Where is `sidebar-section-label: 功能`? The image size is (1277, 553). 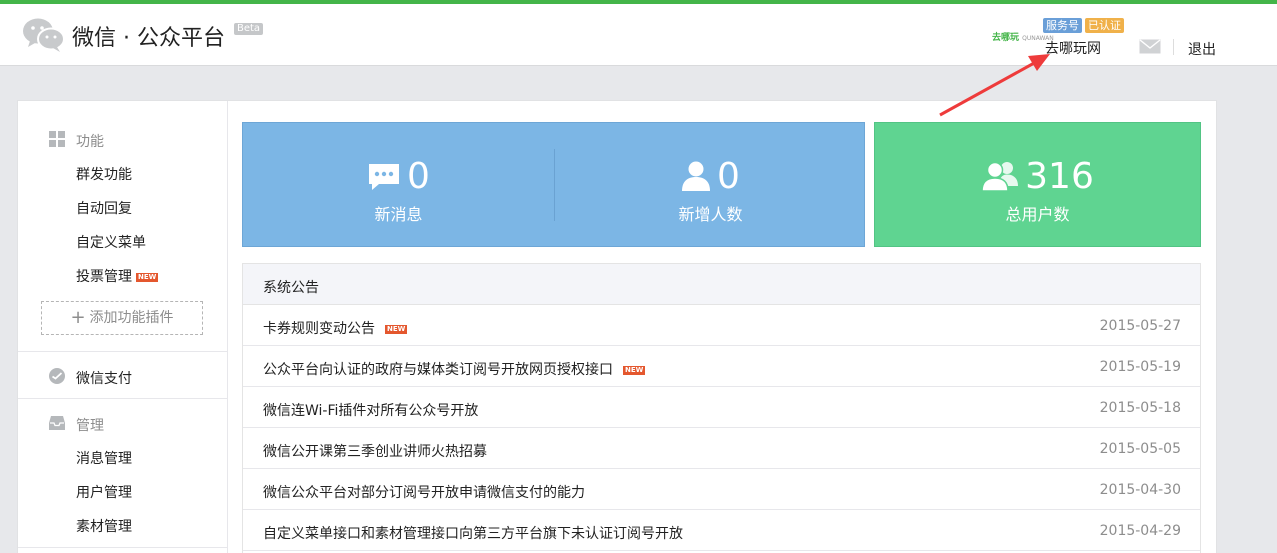 sidebar-section-label: 功能 is located at coordinates (90, 142).